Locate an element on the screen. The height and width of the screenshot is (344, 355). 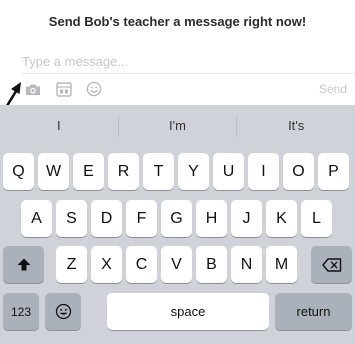
key-w: W is located at coordinates (53, 171).